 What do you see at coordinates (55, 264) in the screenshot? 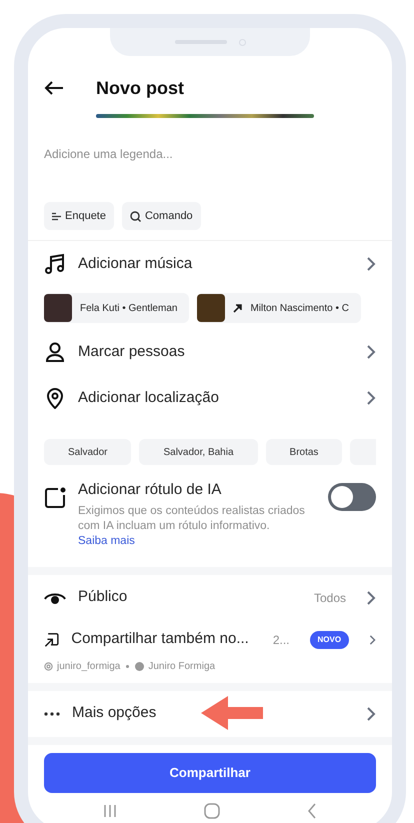
I see `music-note-icon` at bounding box center [55, 264].